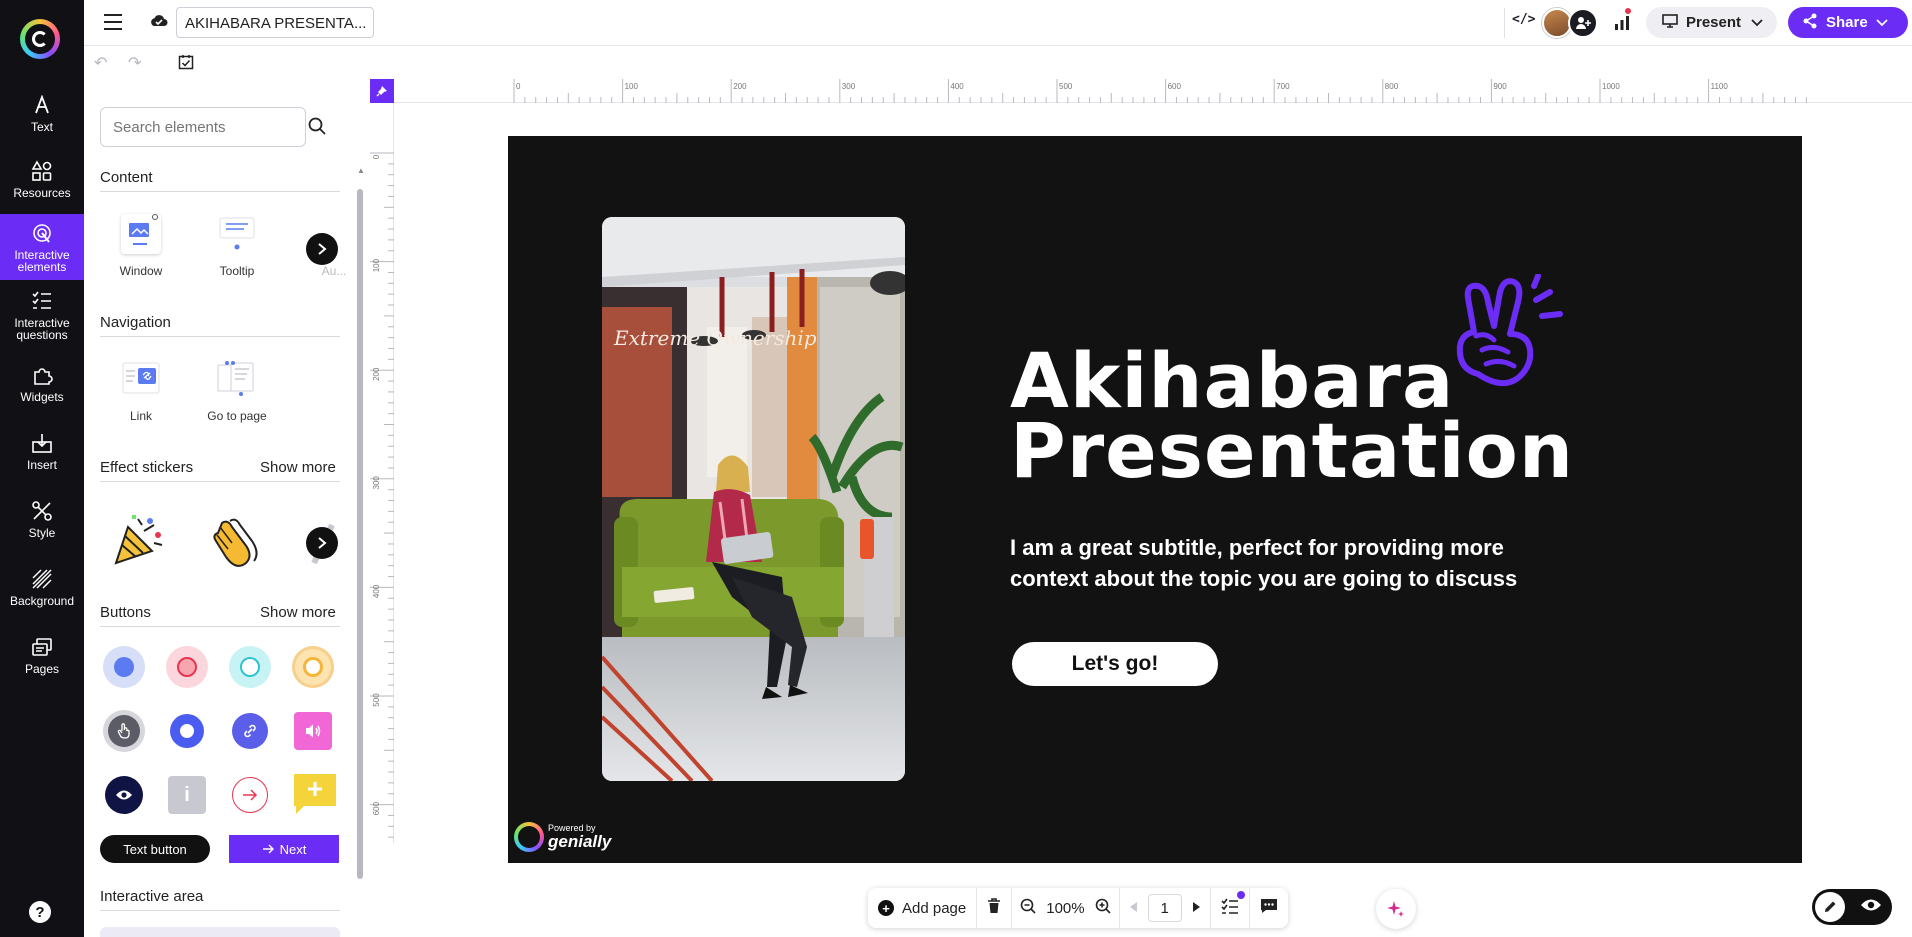  I want to click on menu-icon, so click(113, 22).